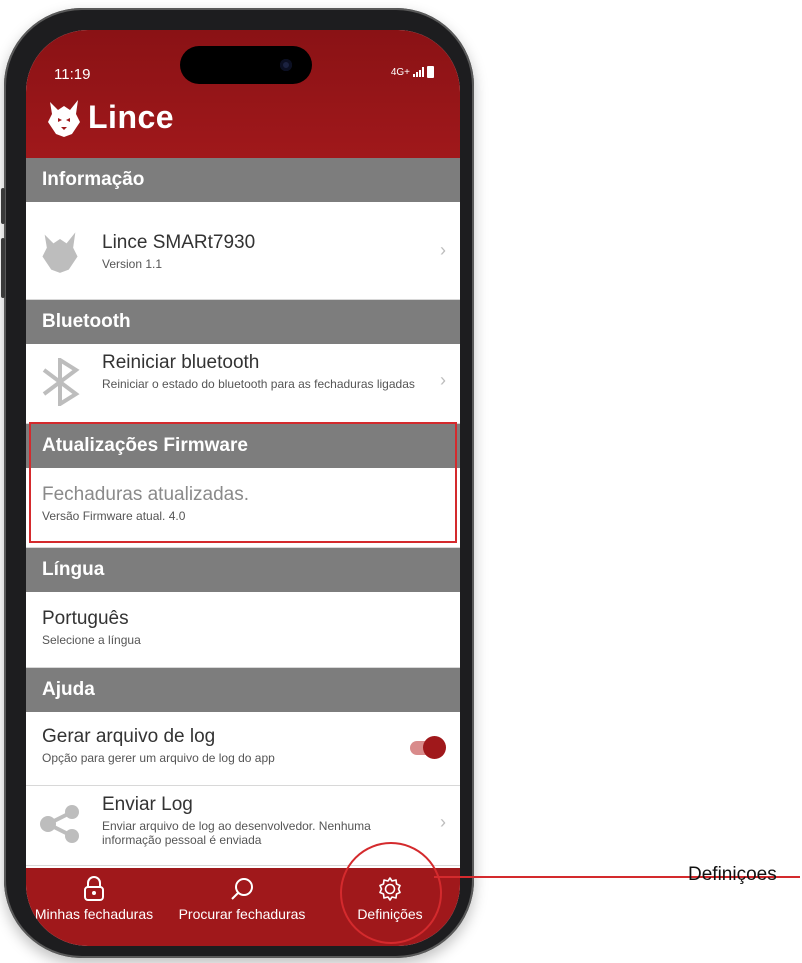 This screenshot has height=963, width=802. What do you see at coordinates (242, 889) in the screenshot?
I see `search-icon` at bounding box center [242, 889].